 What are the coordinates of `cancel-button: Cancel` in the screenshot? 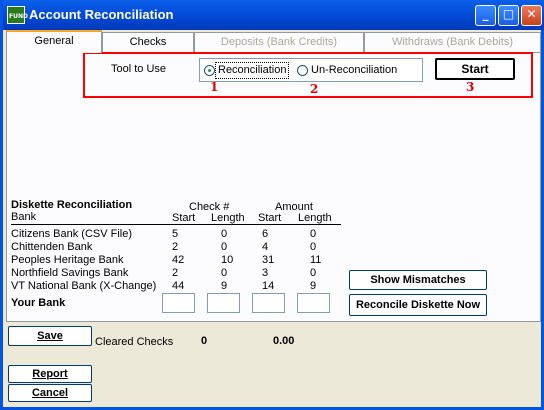 It's located at (50, 393).